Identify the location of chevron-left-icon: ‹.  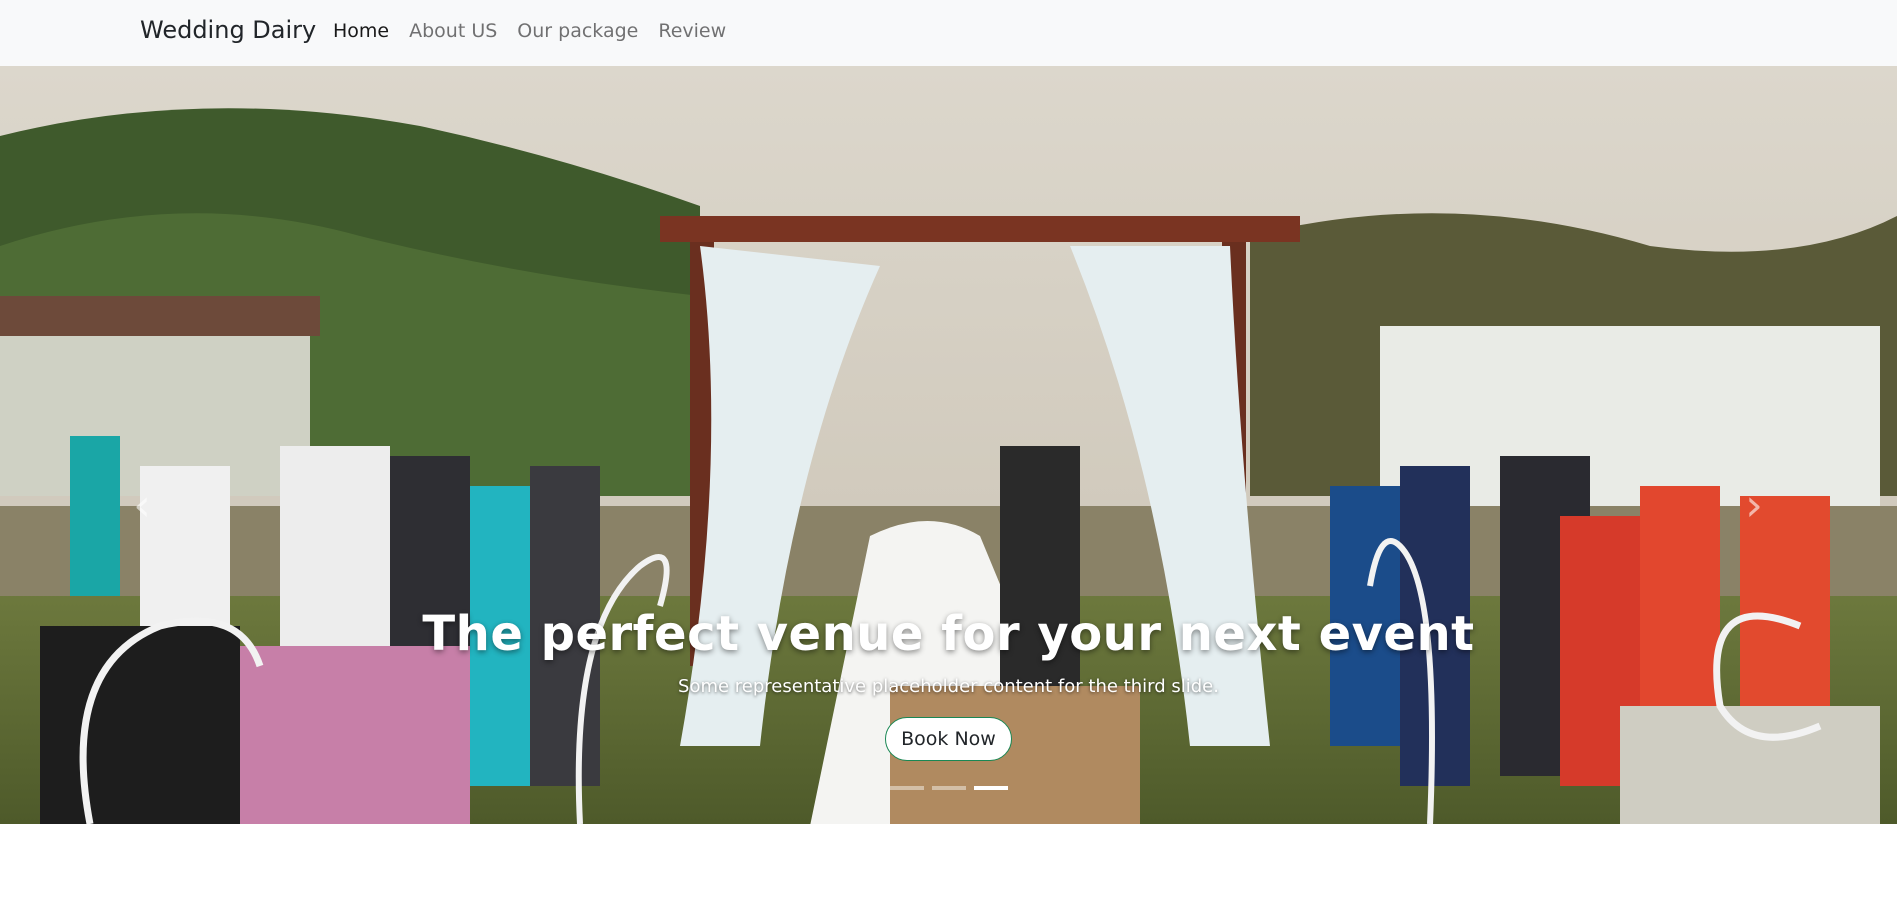
(142, 505).